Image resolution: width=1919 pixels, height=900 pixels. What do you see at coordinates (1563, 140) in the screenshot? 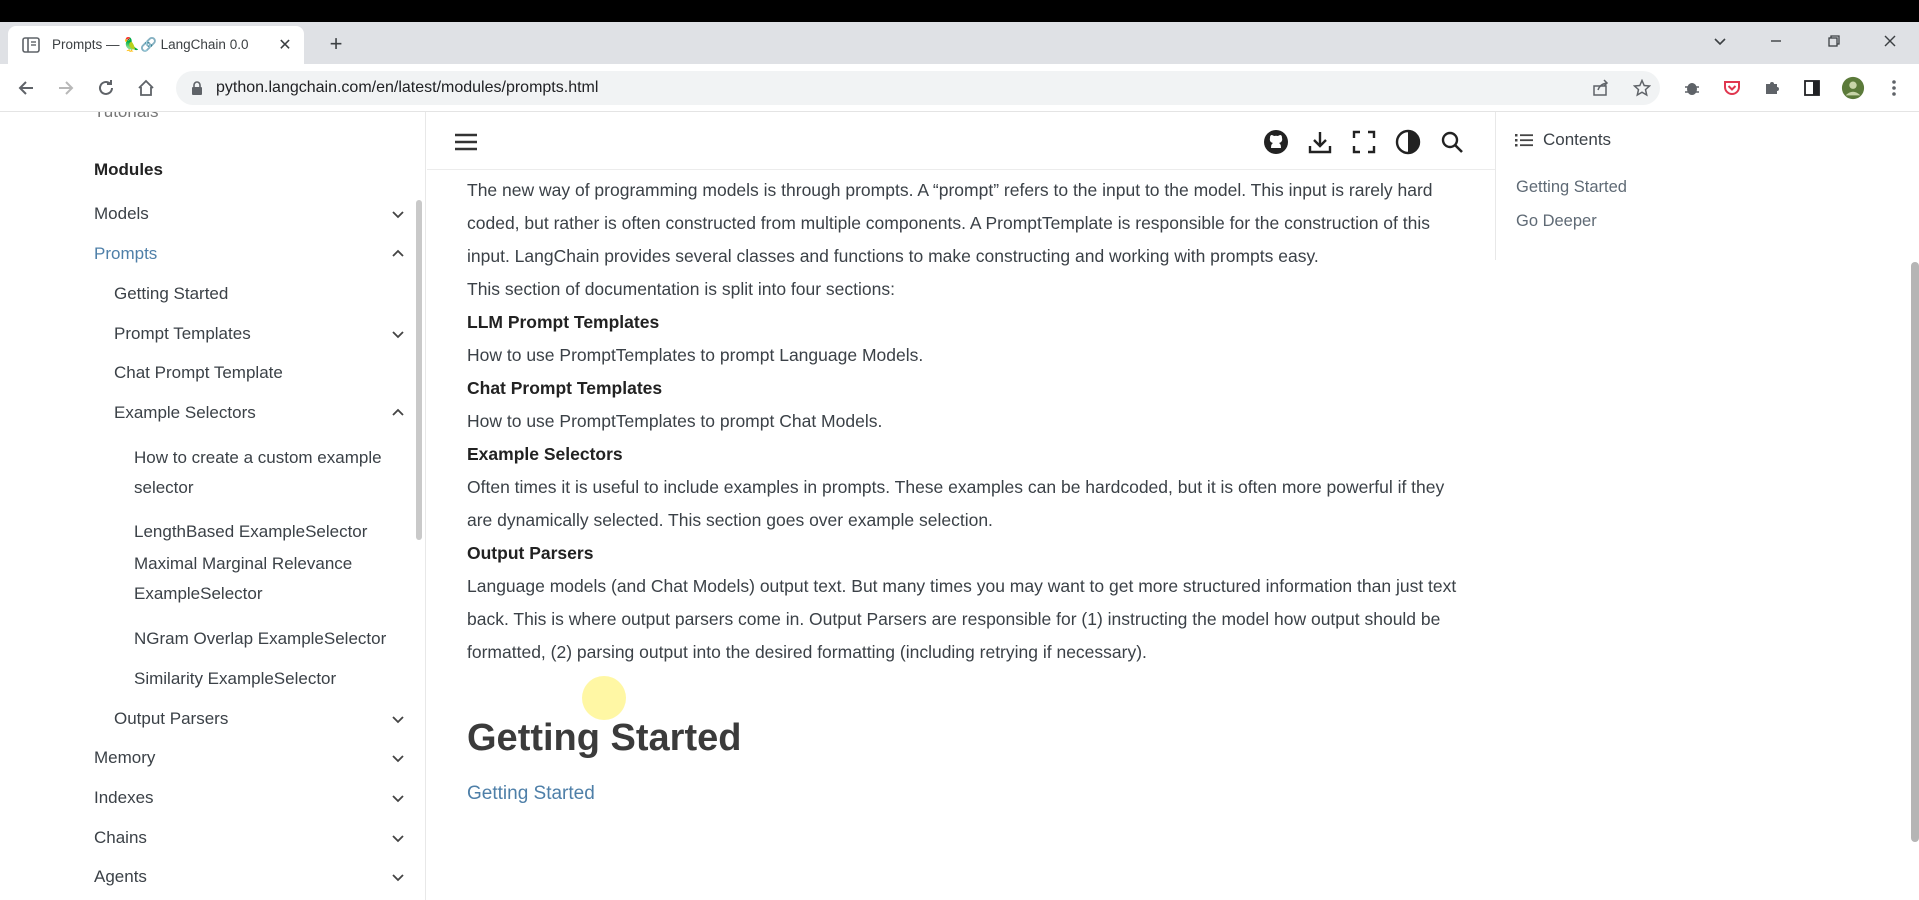
I see `toc-title: Contents` at bounding box center [1563, 140].